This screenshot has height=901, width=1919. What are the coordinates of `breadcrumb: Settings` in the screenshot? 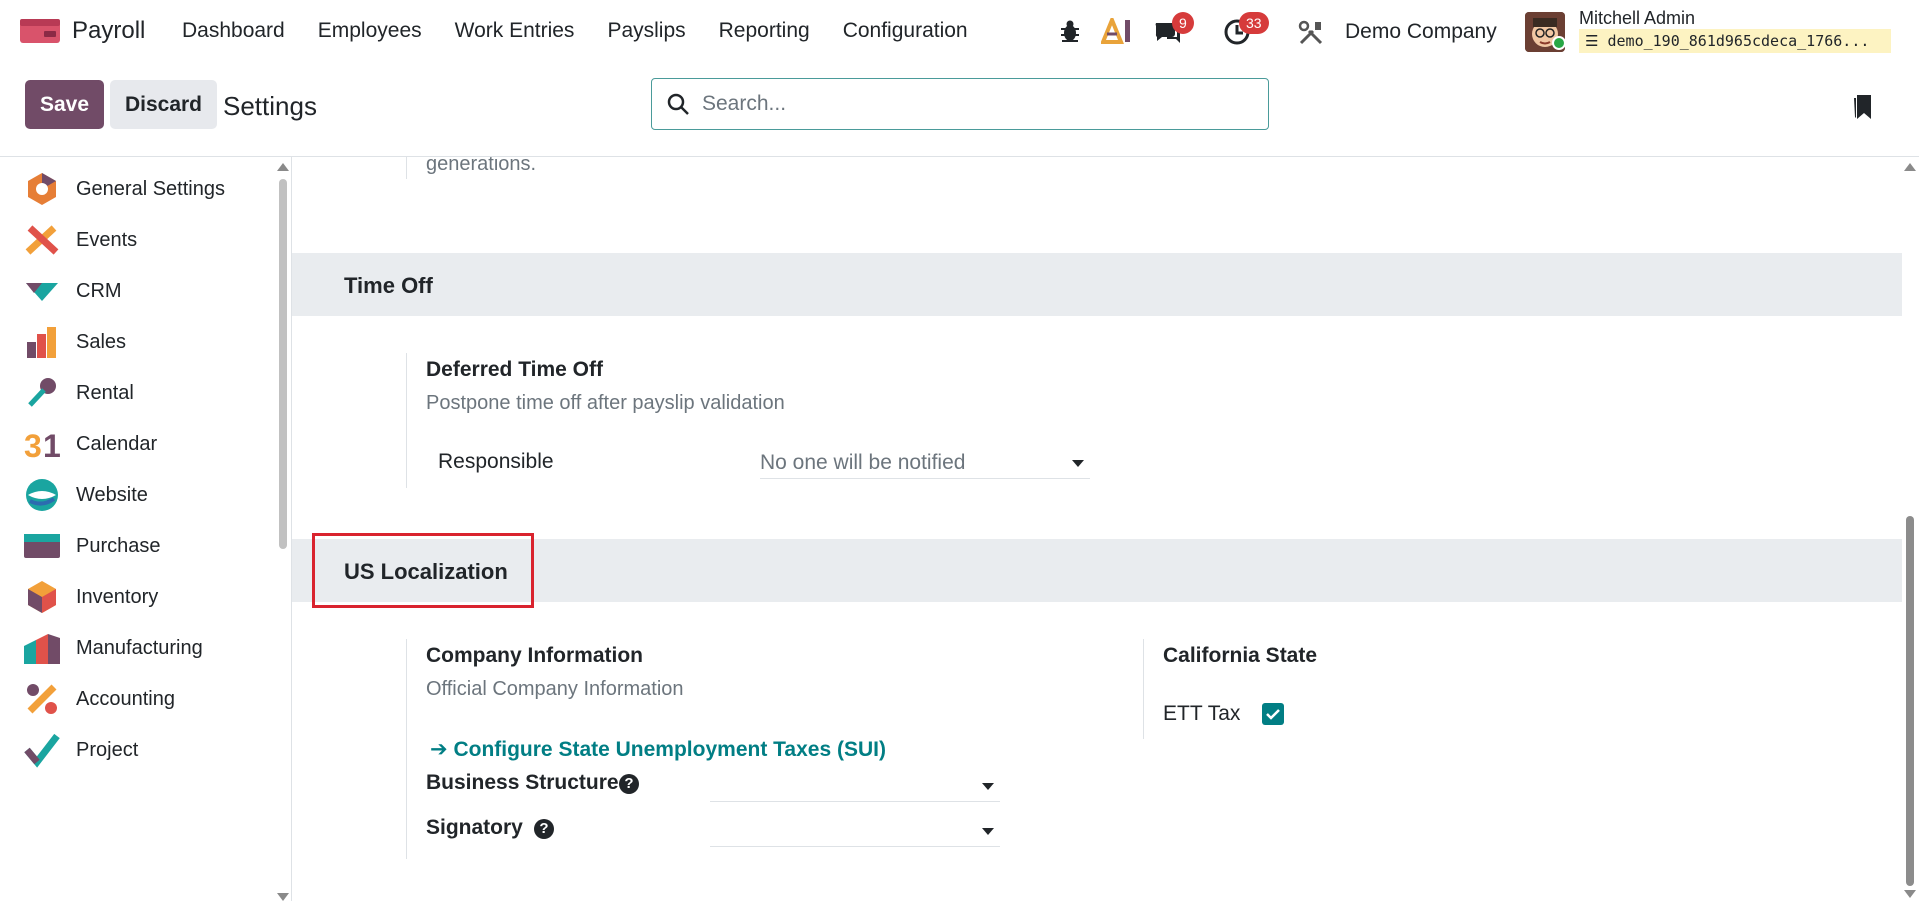 It's located at (270, 106).